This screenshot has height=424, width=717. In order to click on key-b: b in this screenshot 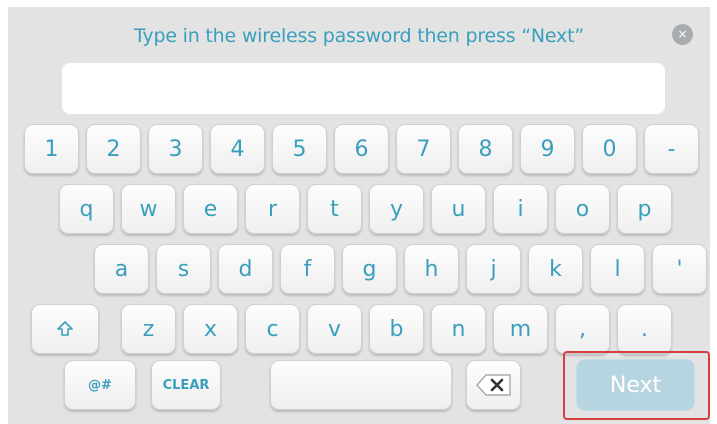, I will do `click(396, 329)`.